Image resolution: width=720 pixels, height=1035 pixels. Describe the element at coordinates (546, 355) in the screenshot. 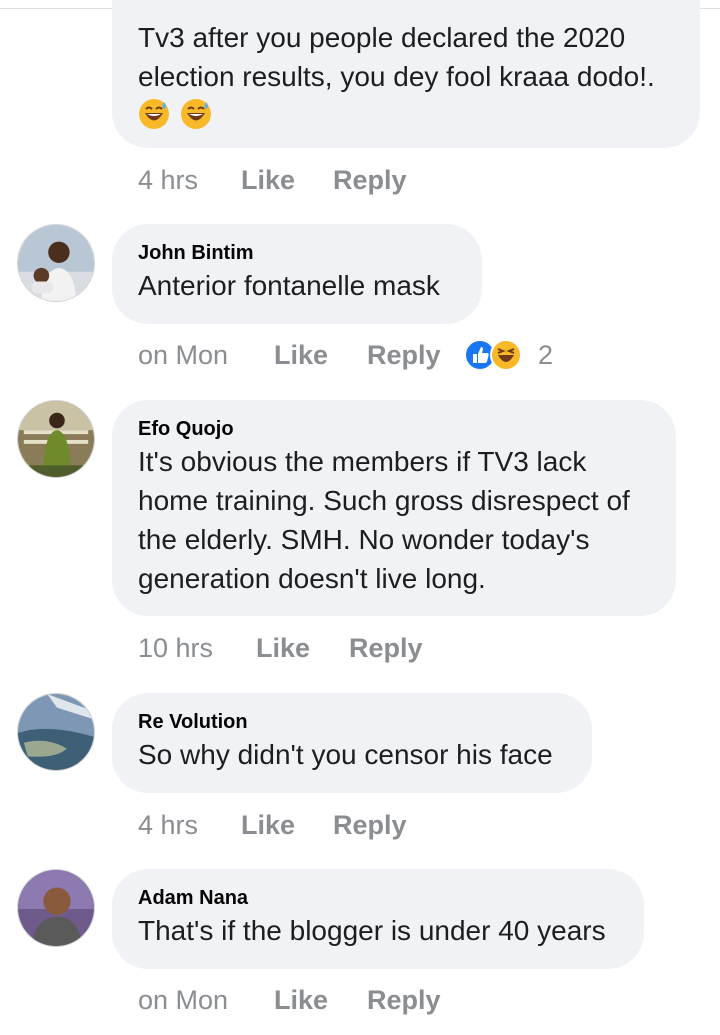

I see `reaction-count: 2` at that location.